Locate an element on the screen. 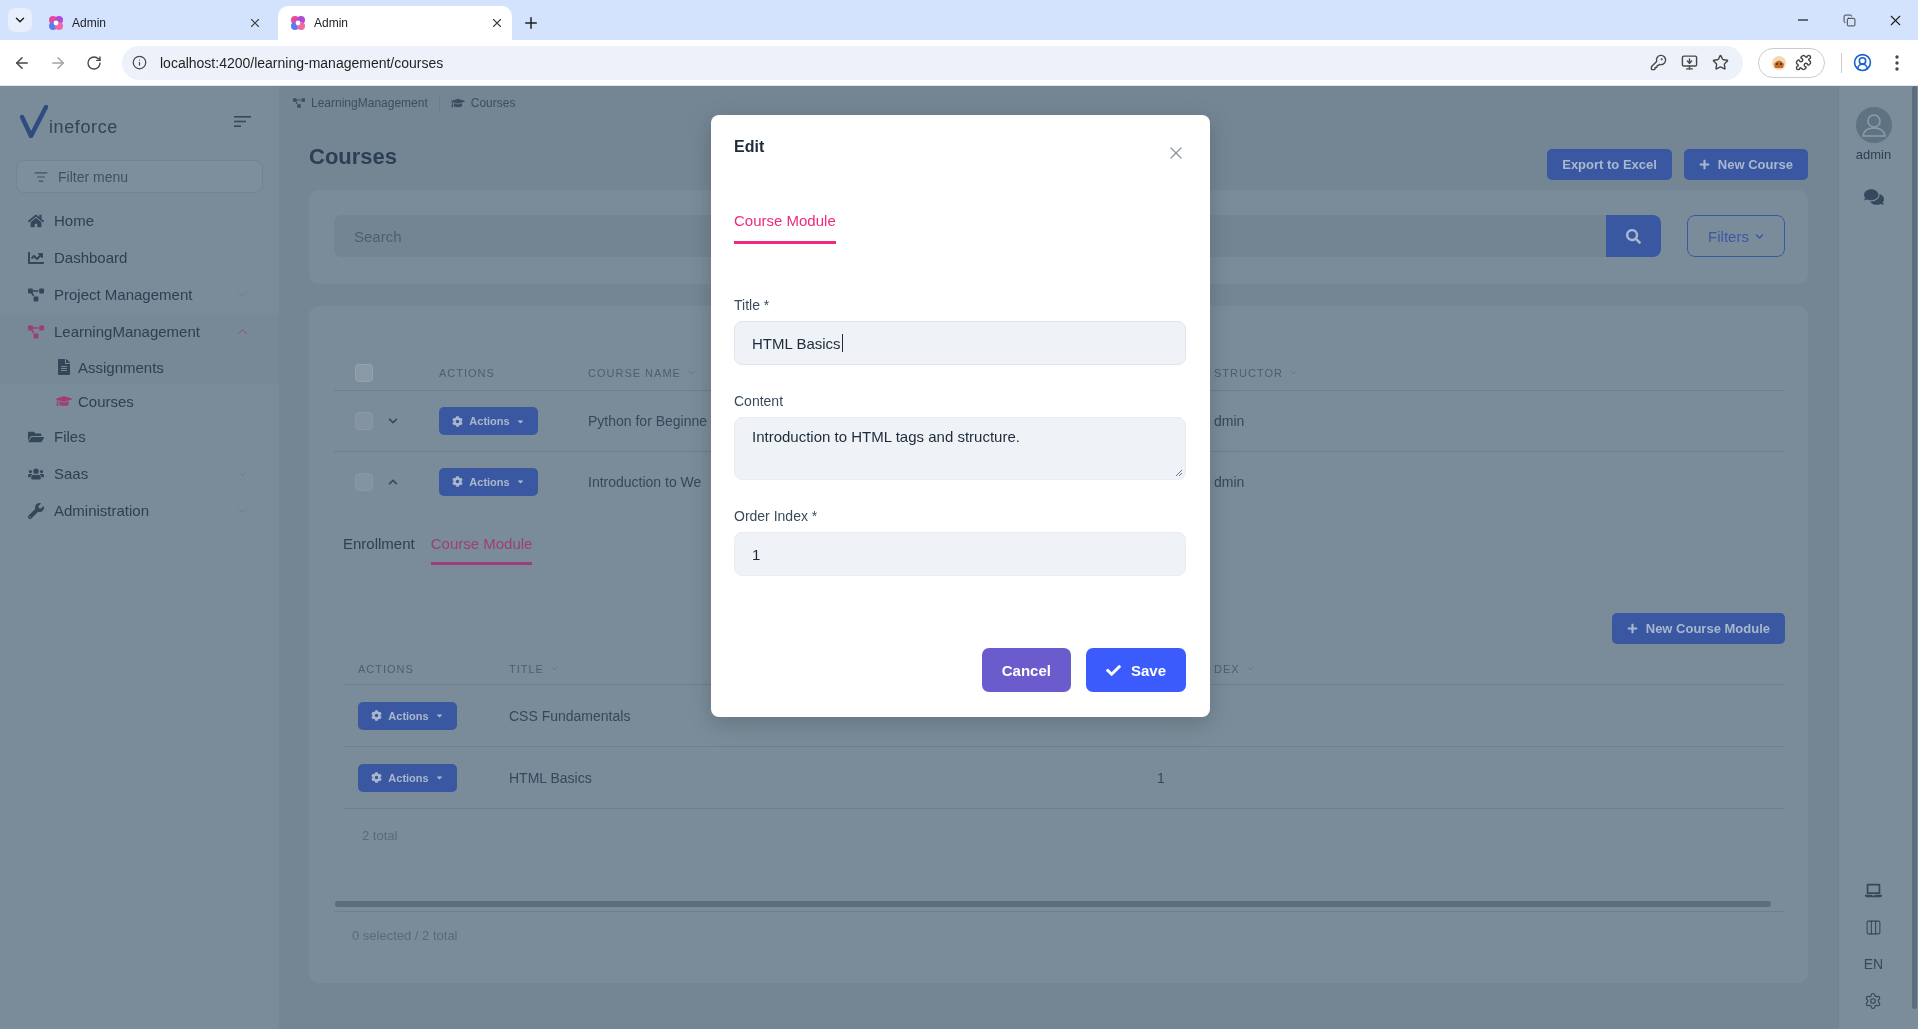  table-cell: Introduction to We is located at coordinates (645, 481).